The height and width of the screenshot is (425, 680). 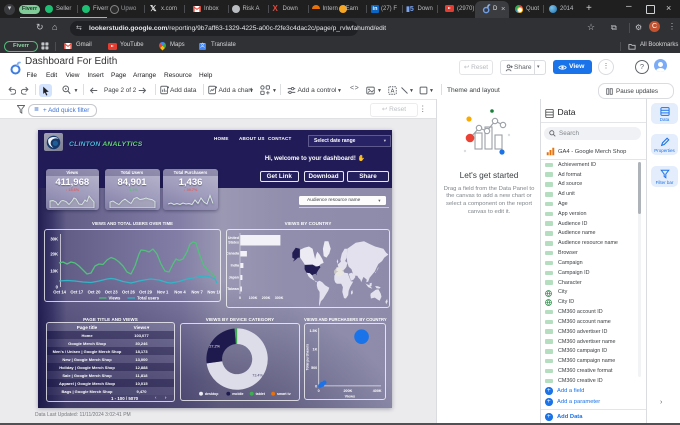 I want to click on svg-text: 73.4%, so click(x=257, y=376).